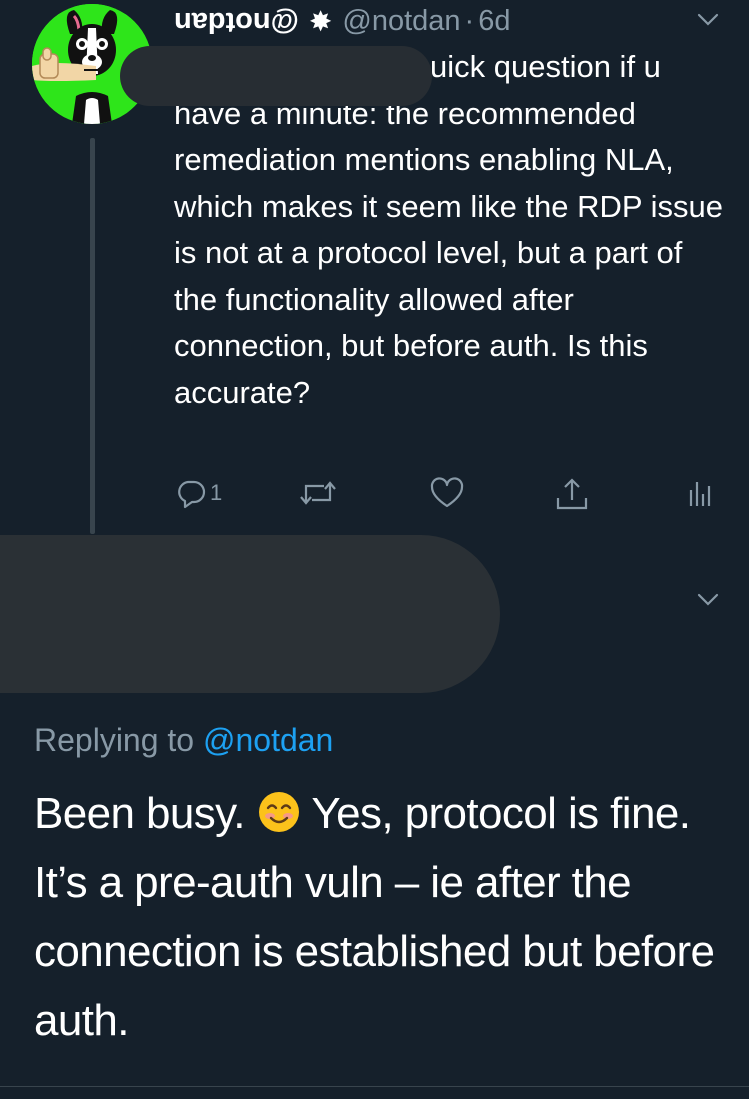 The height and width of the screenshot is (1099, 749). I want to click on like-button, so click(447, 493).